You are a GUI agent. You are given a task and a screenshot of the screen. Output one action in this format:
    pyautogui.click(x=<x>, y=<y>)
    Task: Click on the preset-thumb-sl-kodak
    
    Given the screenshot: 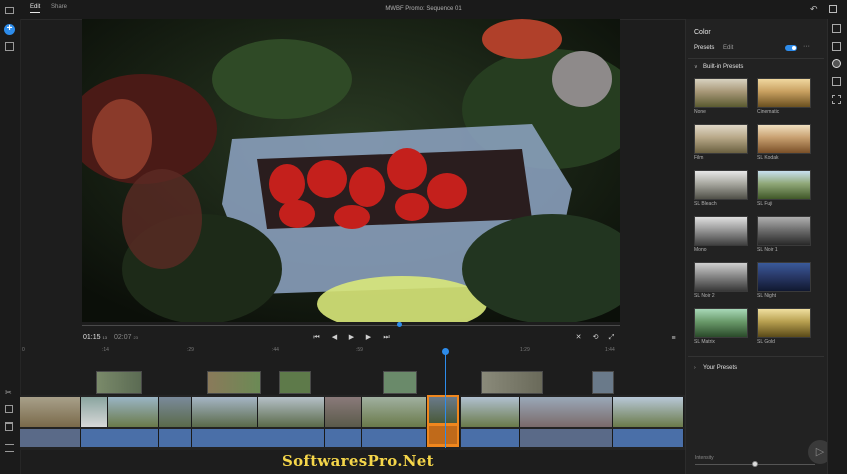 What is the action you would take?
    pyautogui.click(x=784, y=139)
    